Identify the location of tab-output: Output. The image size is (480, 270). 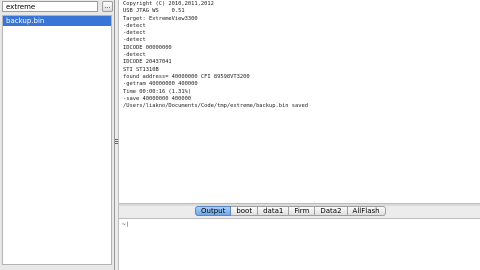
(213, 211).